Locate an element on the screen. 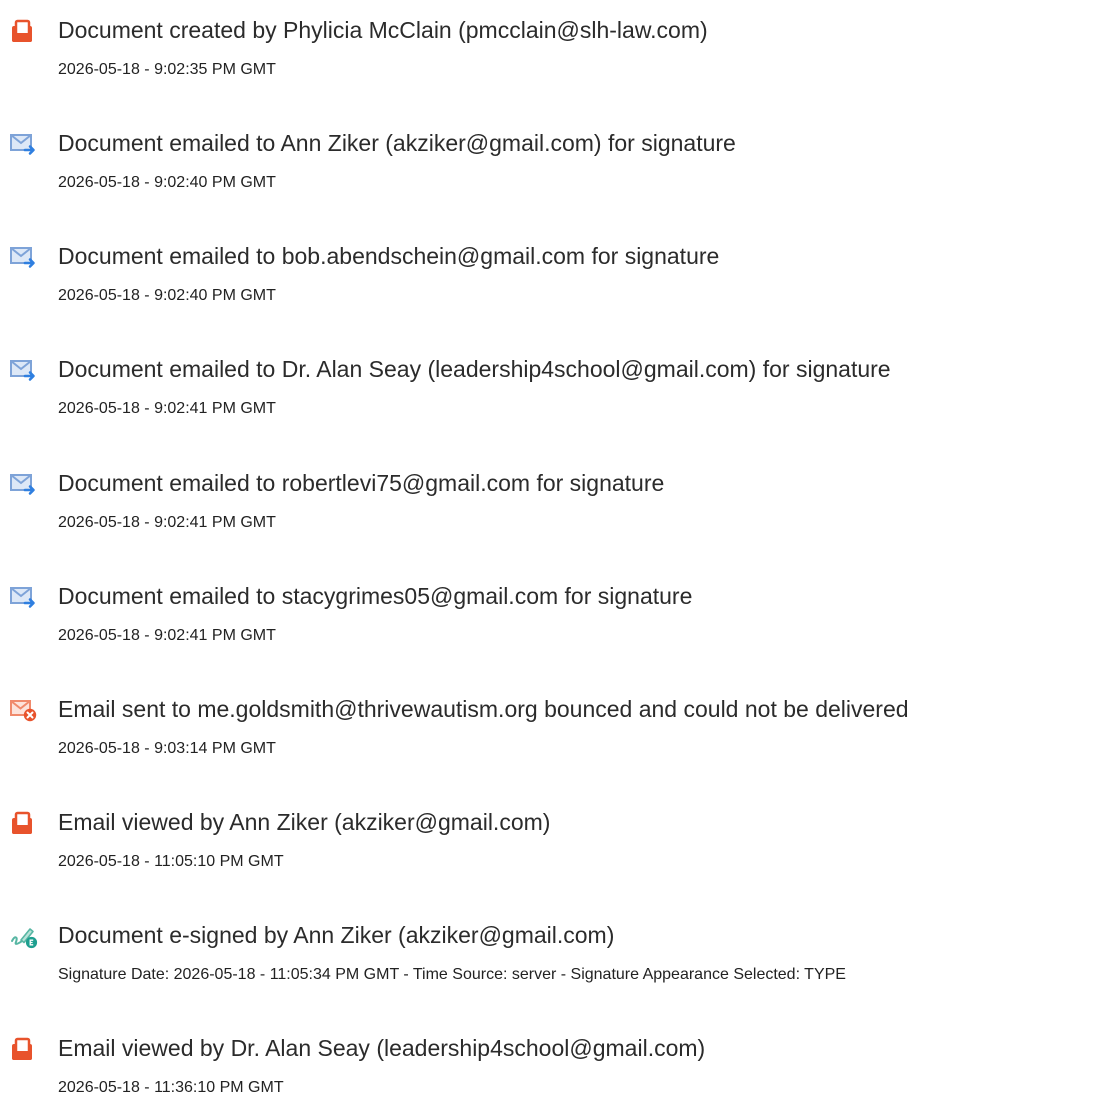  email-bounced-icon is located at coordinates (23, 710).